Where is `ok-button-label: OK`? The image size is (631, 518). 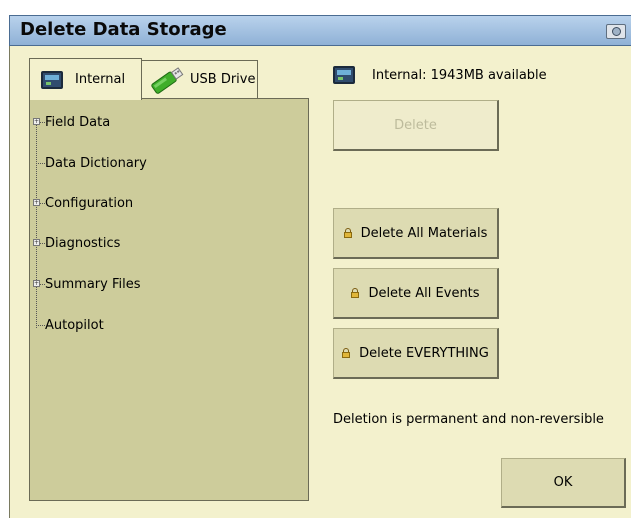
ok-button-label: OK is located at coordinates (563, 482).